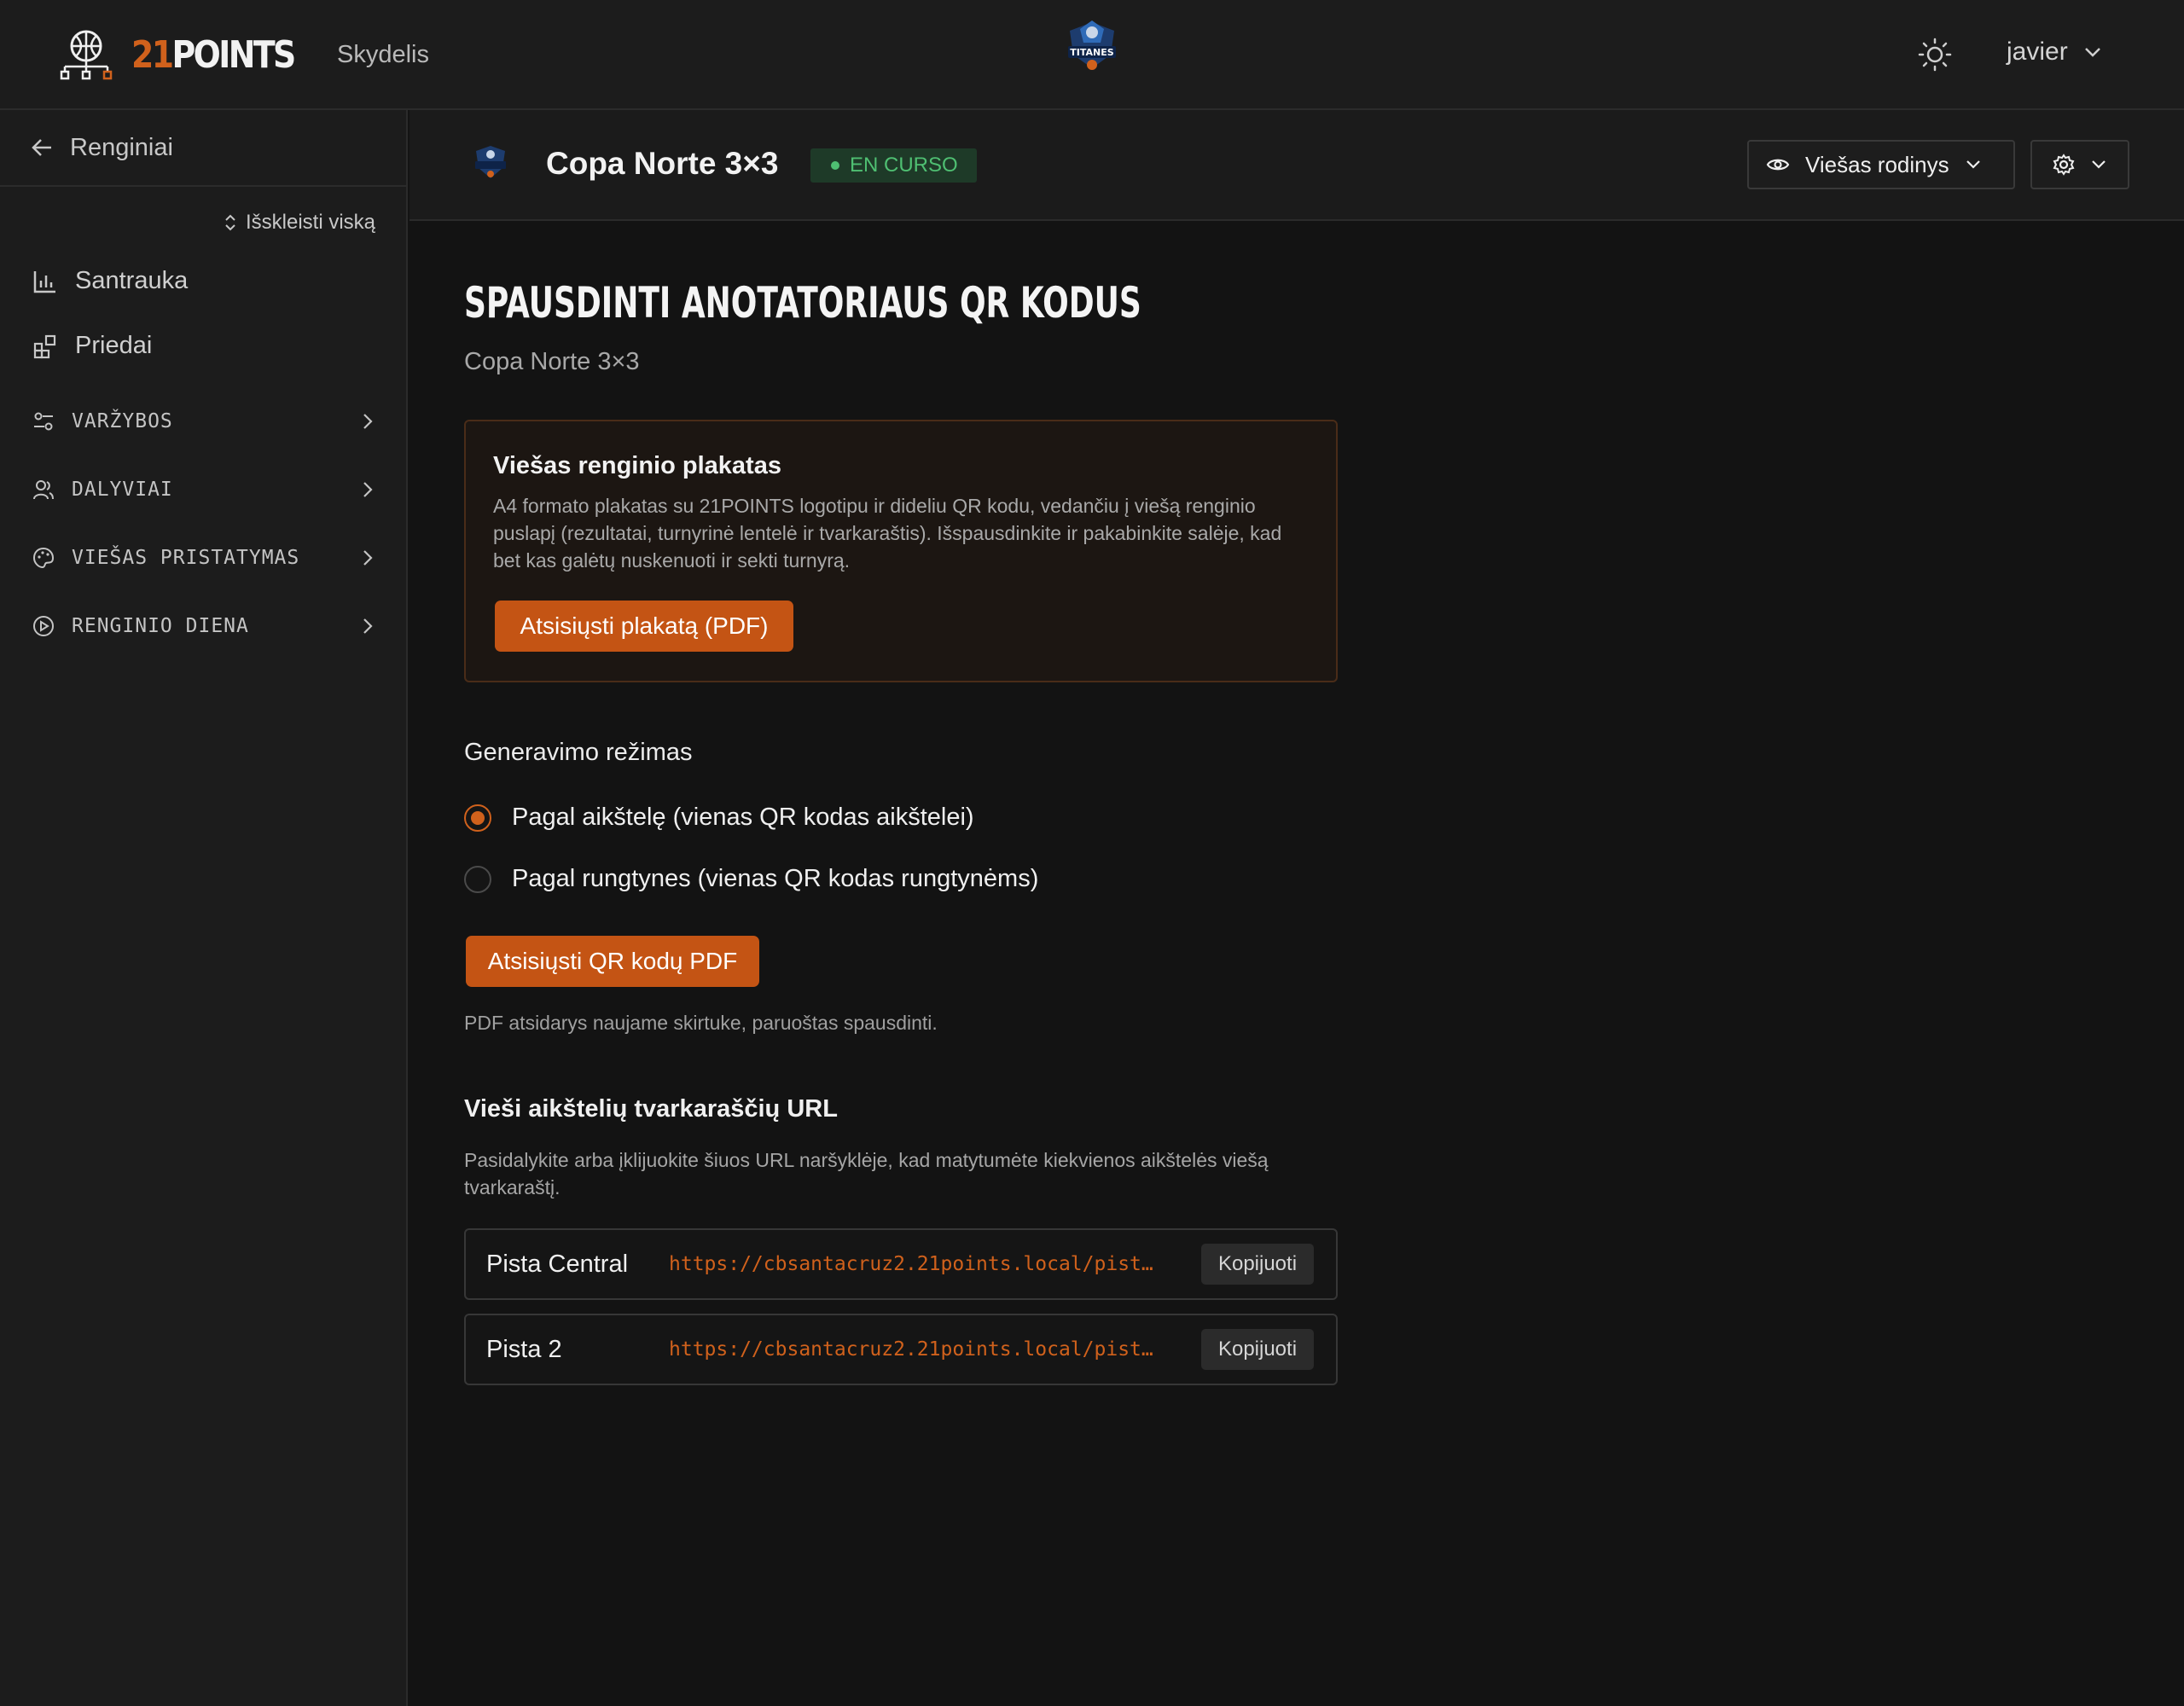 The image size is (2184, 1706). What do you see at coordinates (578, 752) in the screenshot?
I see `generation-mode-label: Generavimo režimas` at bounding box center [578, 752].